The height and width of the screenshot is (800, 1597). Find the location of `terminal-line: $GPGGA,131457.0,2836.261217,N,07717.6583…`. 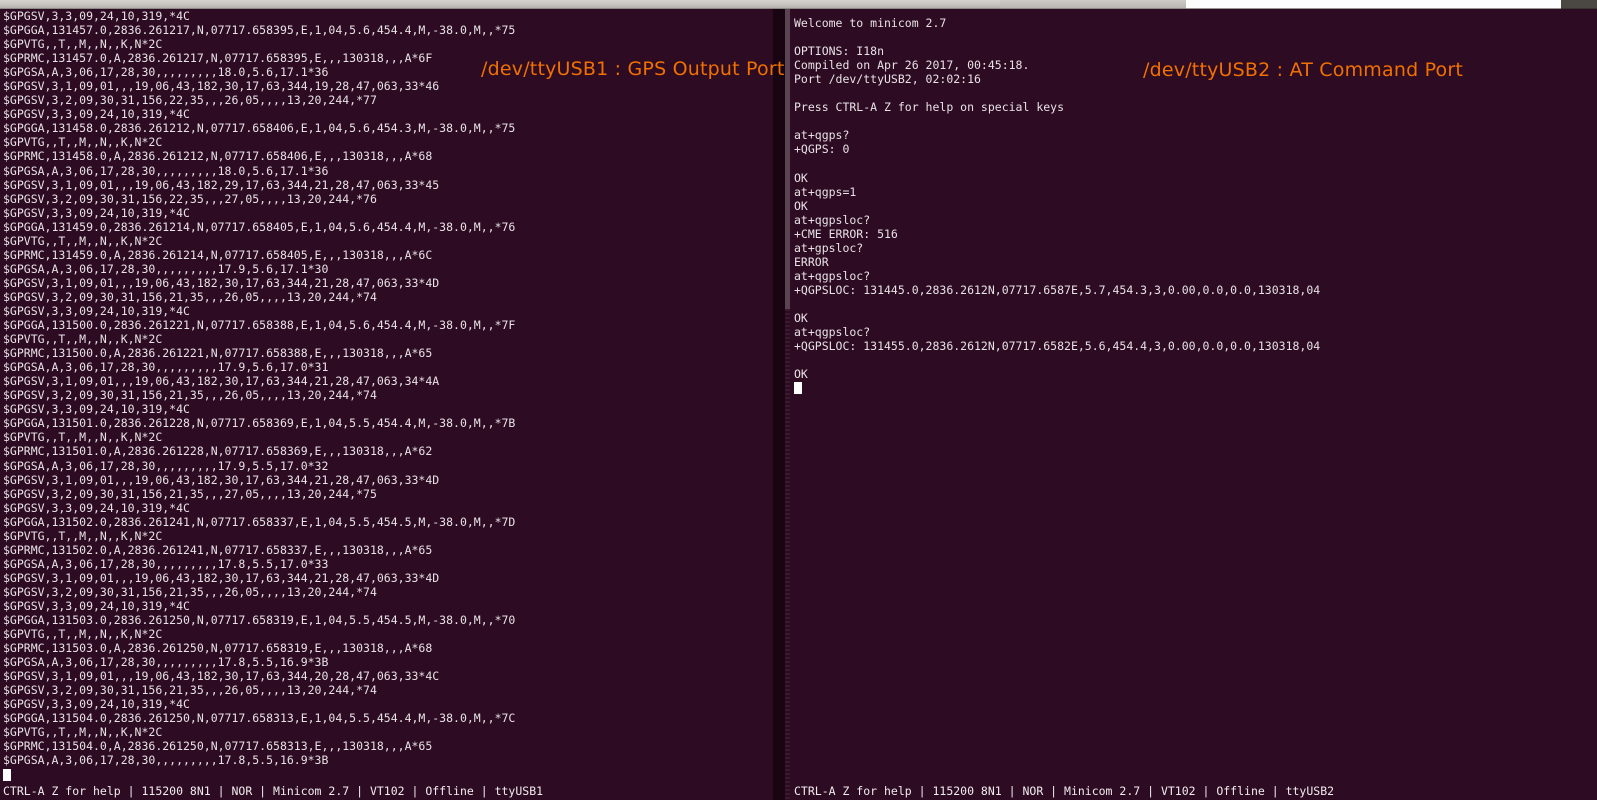

terminal-line: $GPGGA,131457.0,2836.261217,N,07717.6583… is located at coordinates (259, 30).